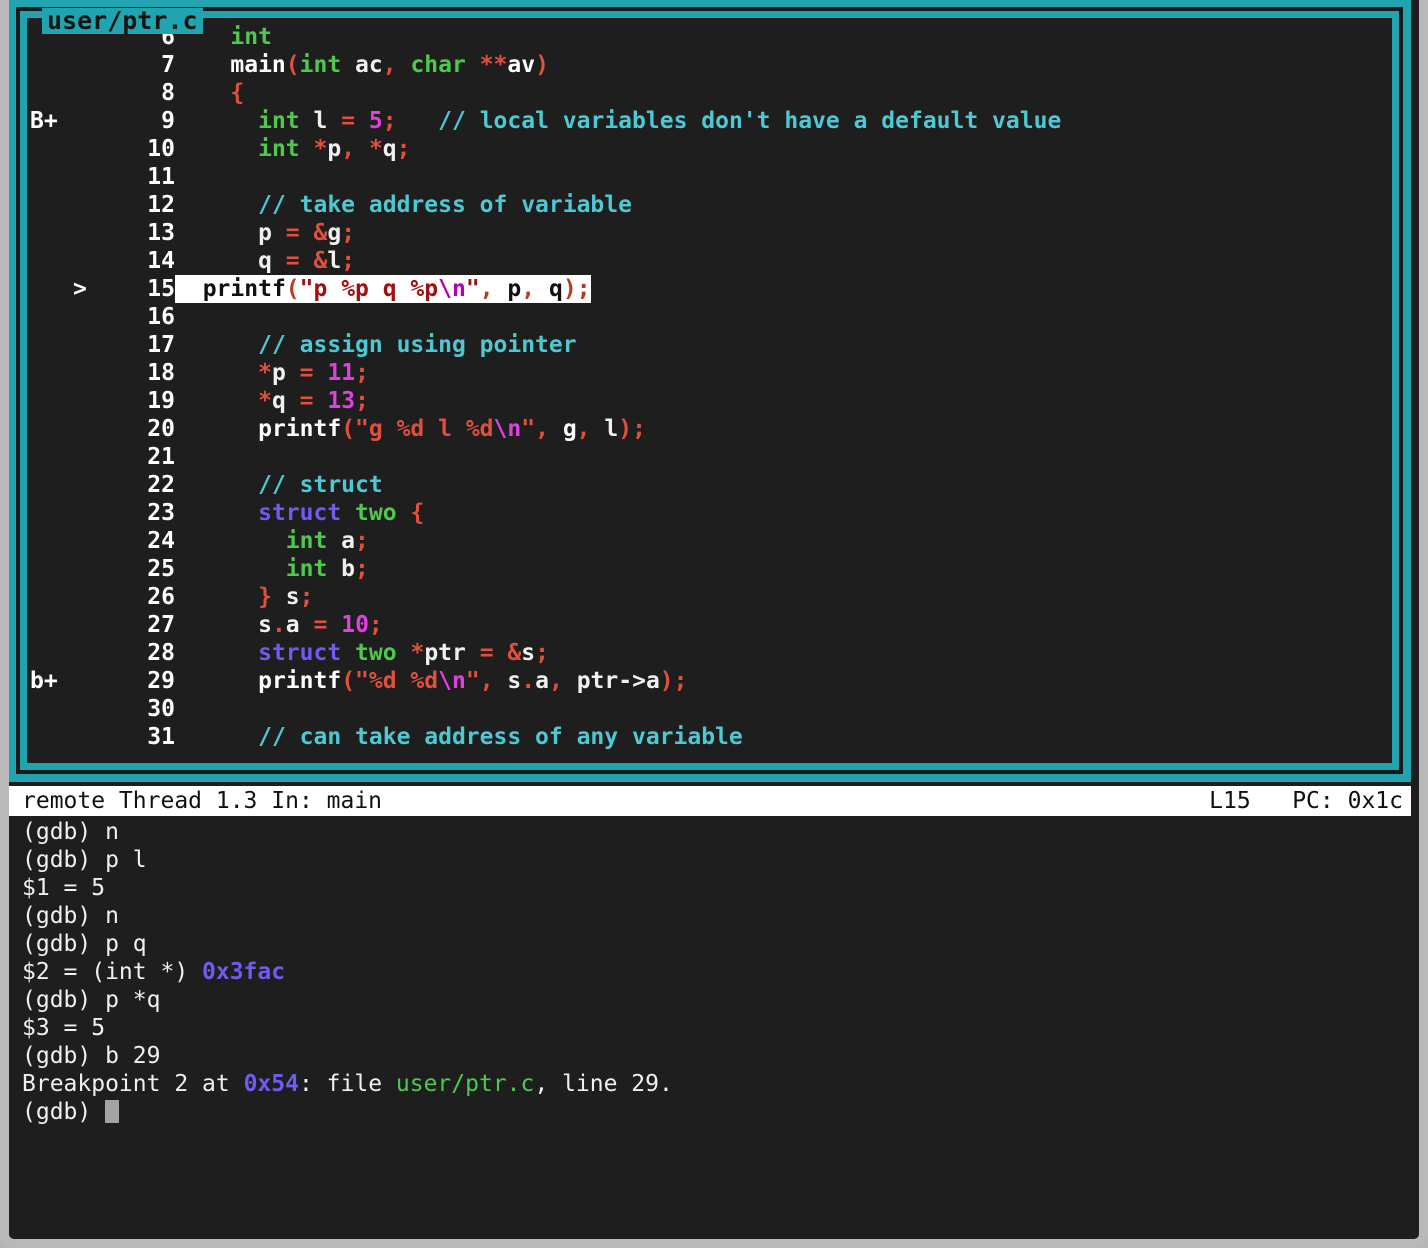 The image size is (1428, 1248). What do you see at coordinates (544, 485) in the screenshot?
I see `source-line: 22 // struct` at bounding box center [544, 485].